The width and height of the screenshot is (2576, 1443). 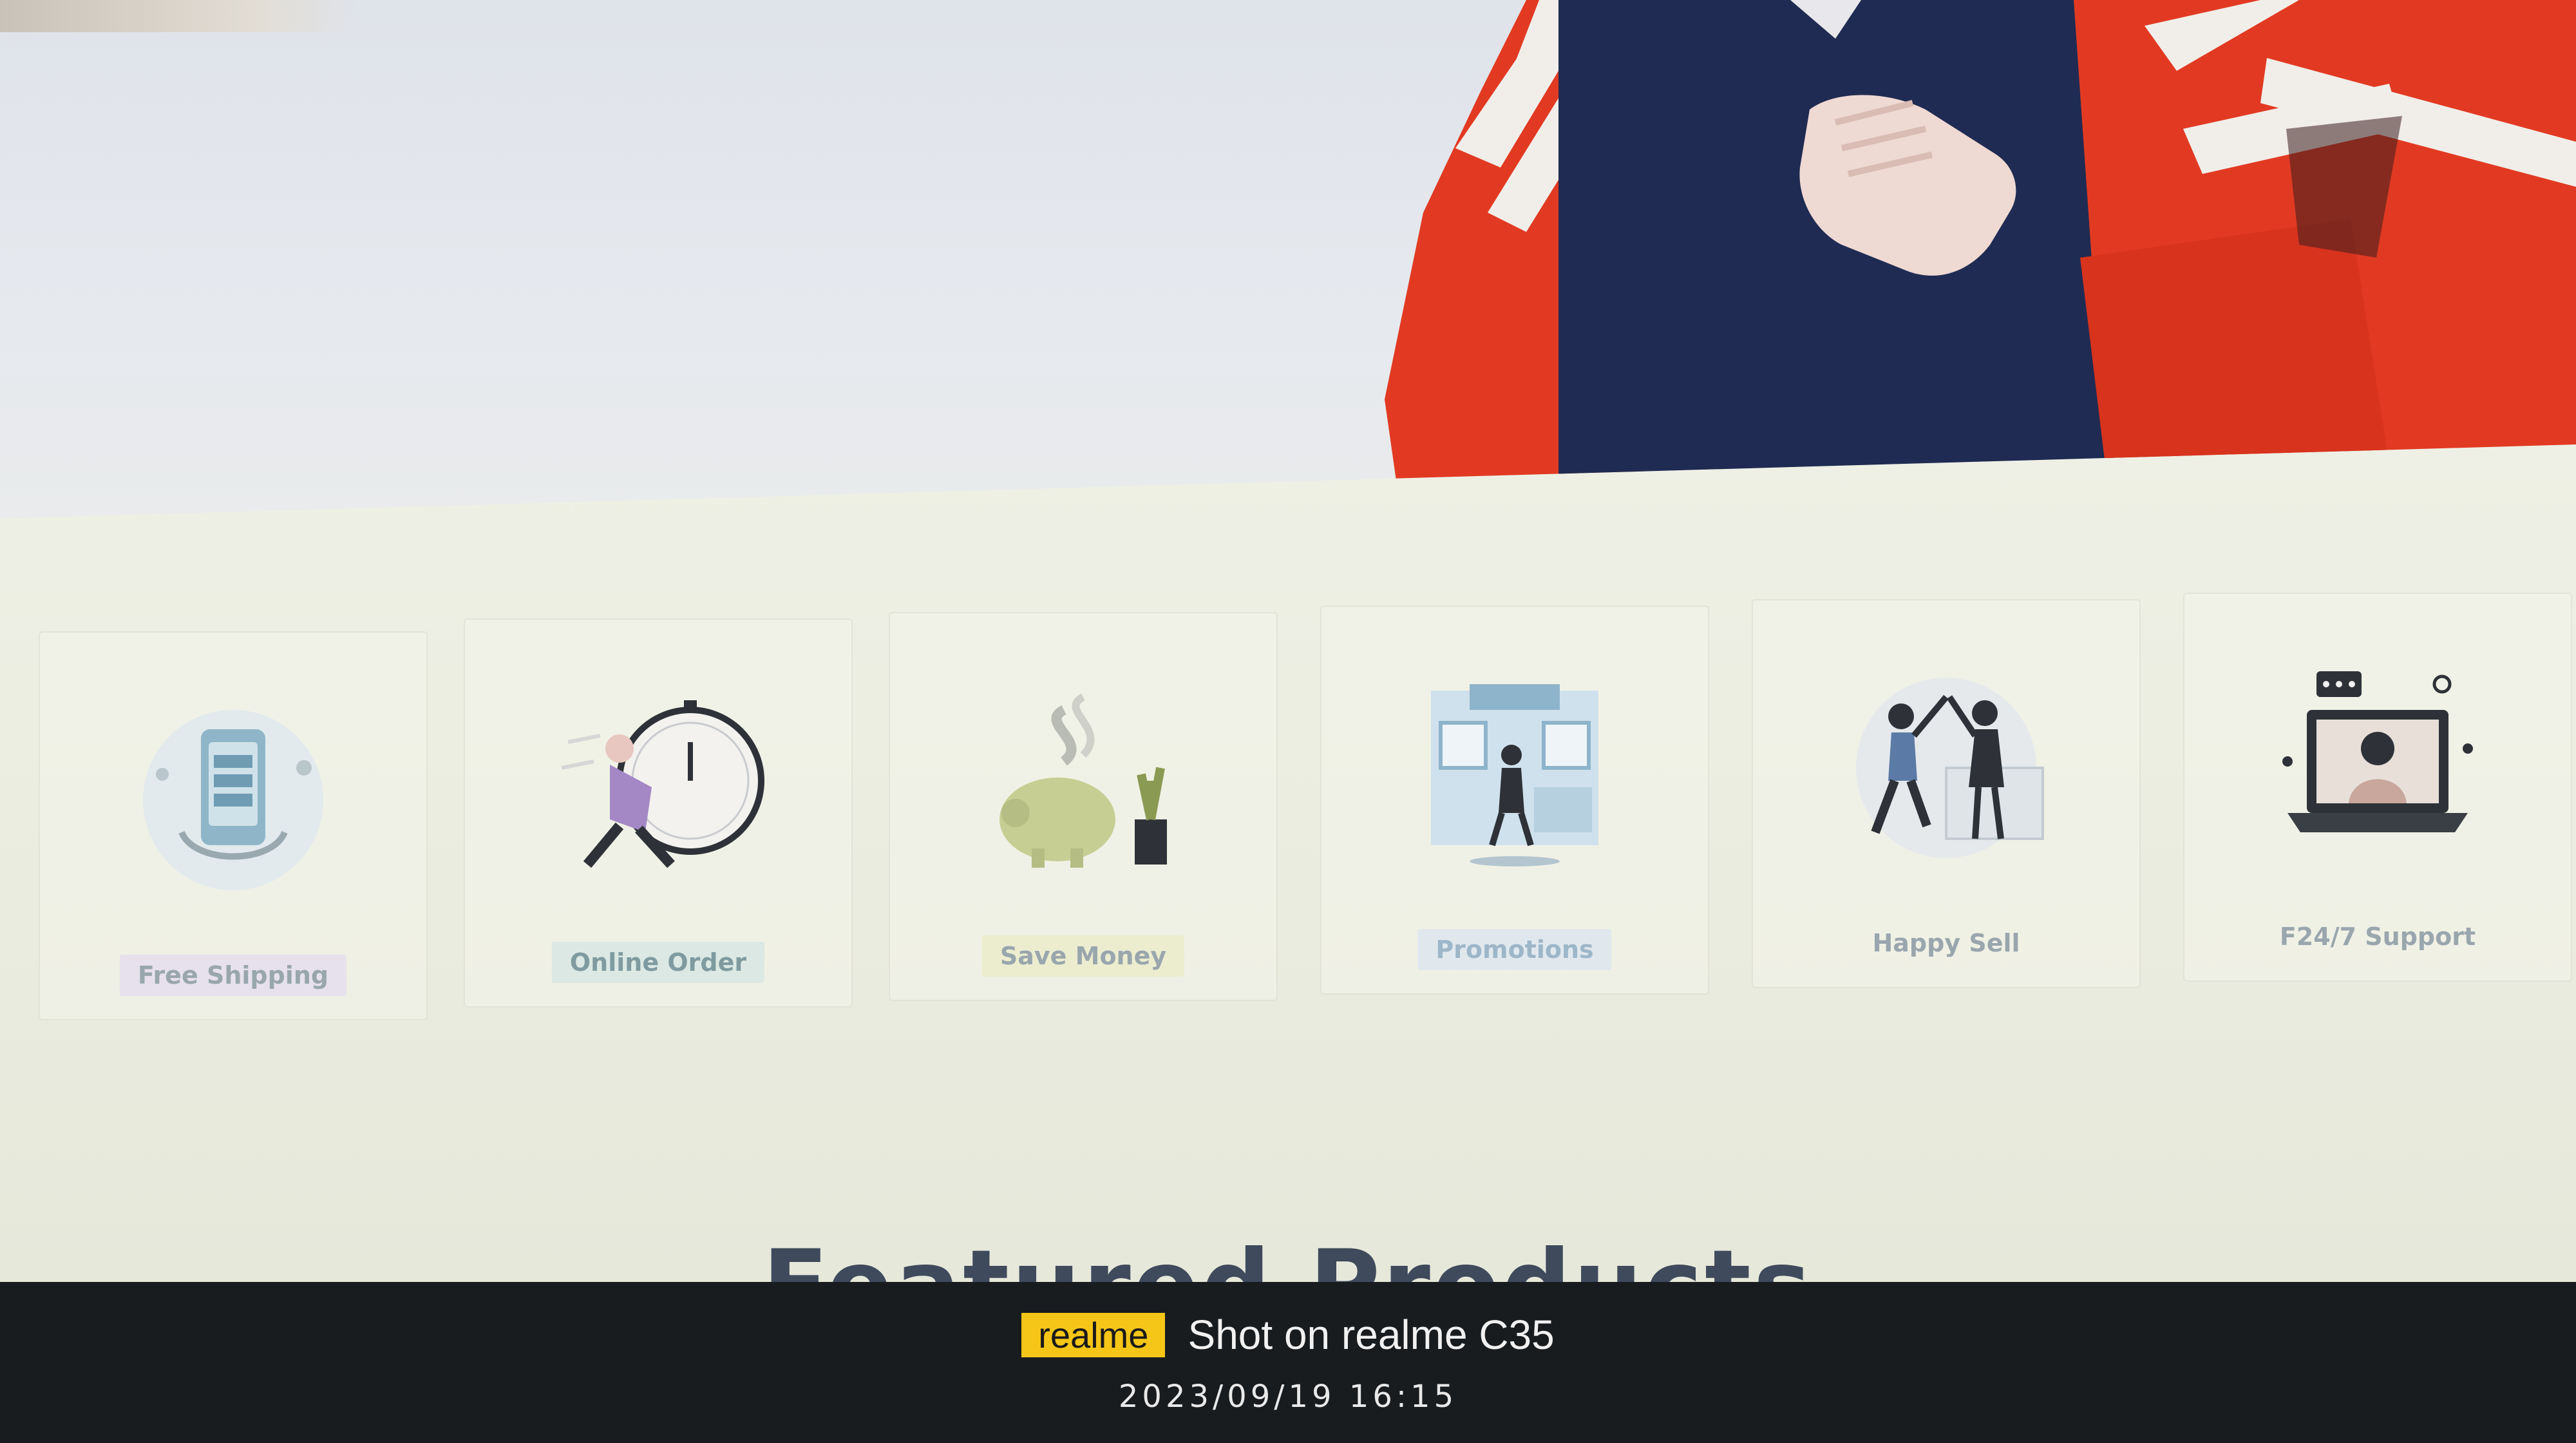 I want to click on feature-label: Happy Sell, so click(x=1946, y=943).